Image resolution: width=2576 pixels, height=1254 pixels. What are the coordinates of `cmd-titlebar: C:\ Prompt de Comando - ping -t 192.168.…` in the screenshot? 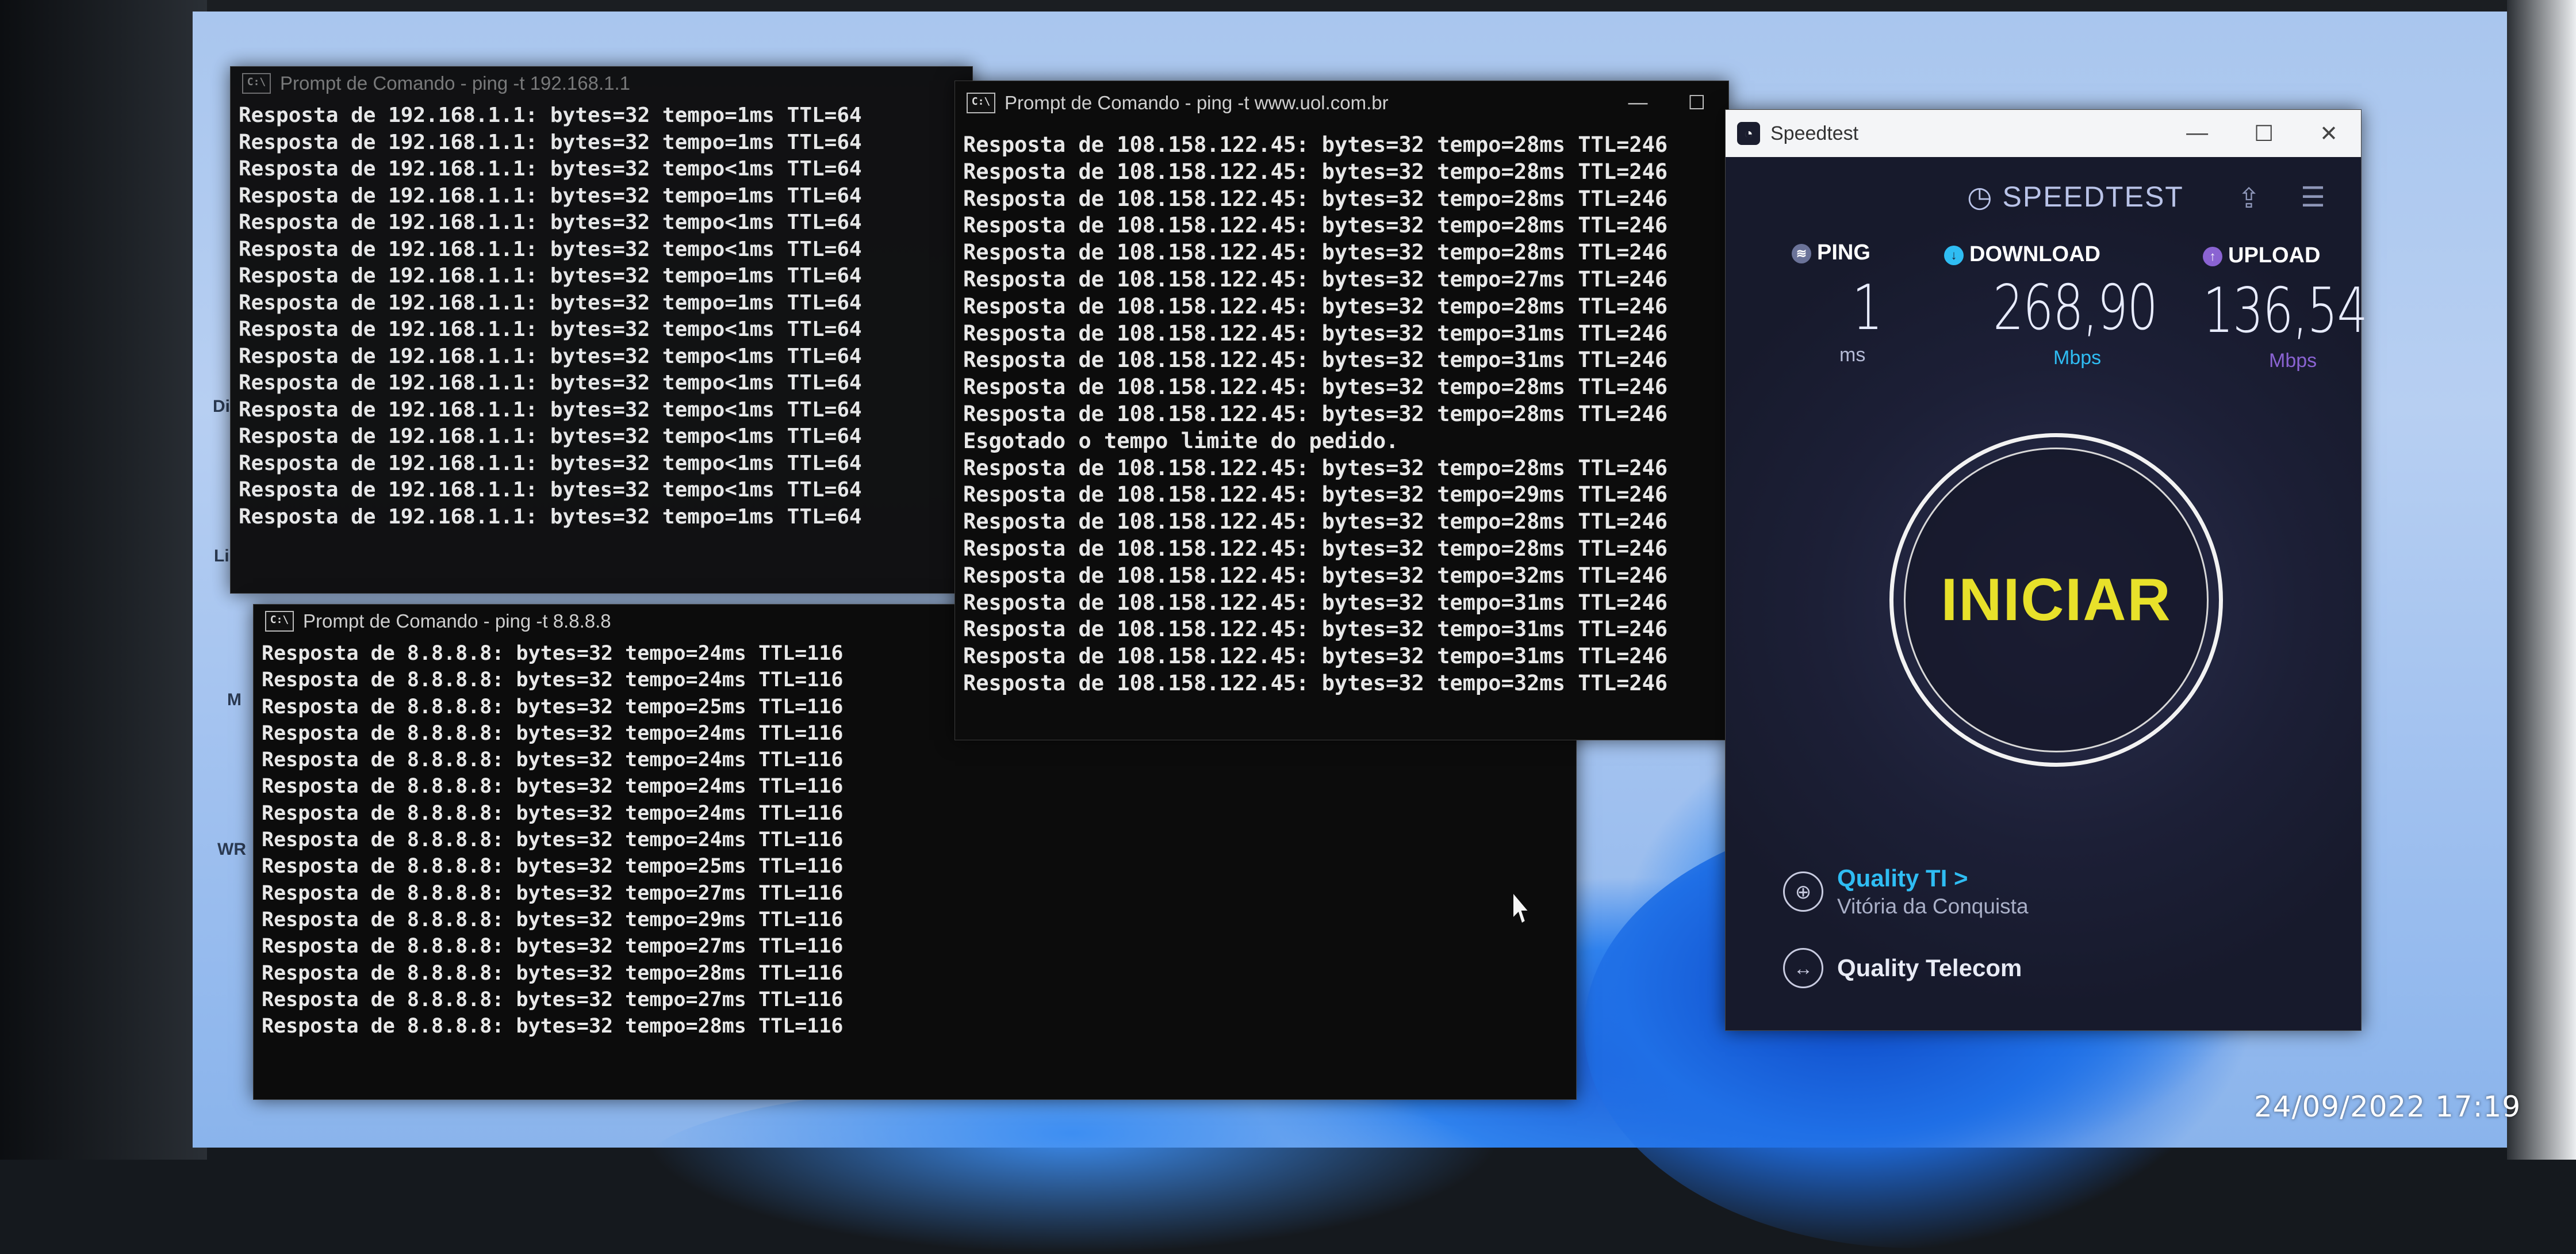 It's located at (601, 83).